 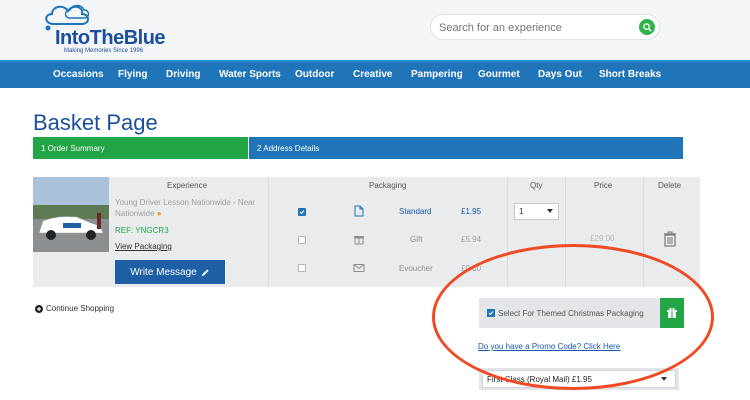 I want to click on step-order-summary: 1 Order Summary, so click(x=140, y=148).